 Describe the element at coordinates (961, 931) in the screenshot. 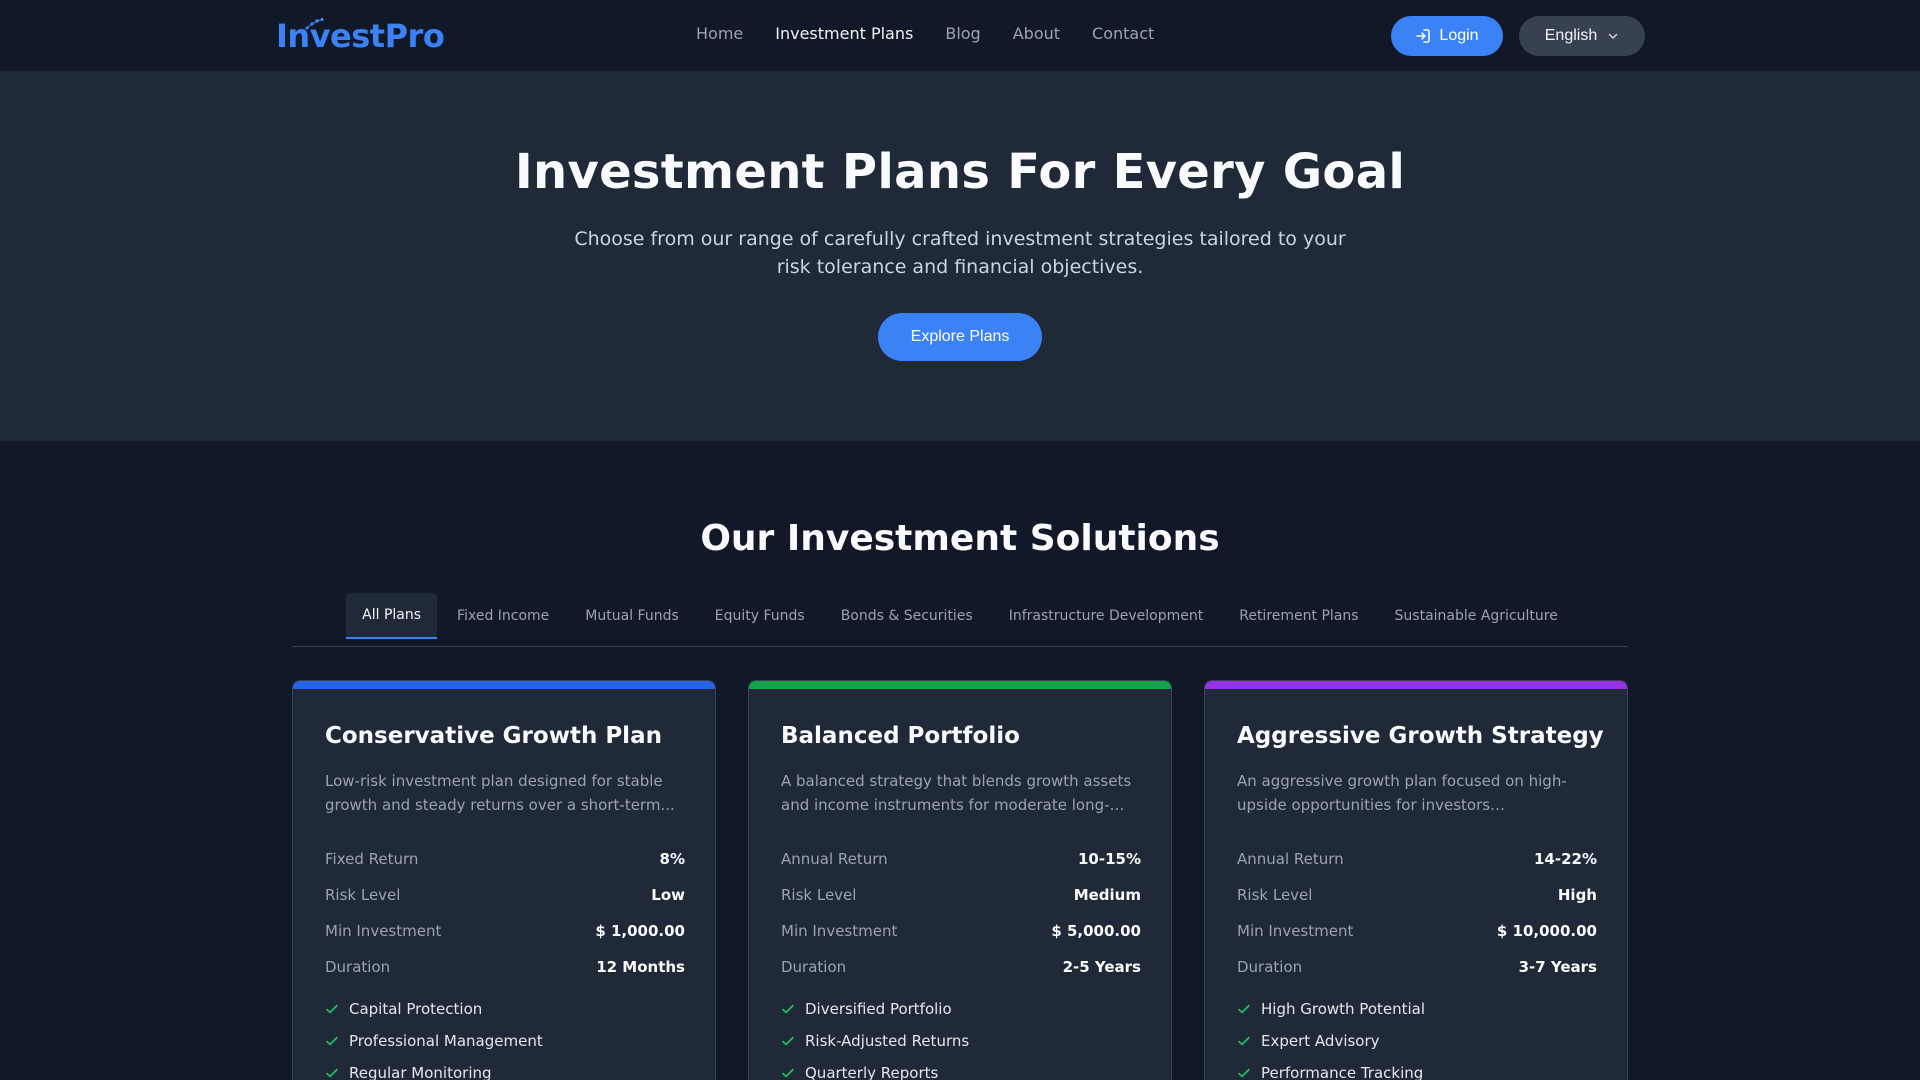

I see `stat-row: Min Investment $ 5,000.00` at that location.